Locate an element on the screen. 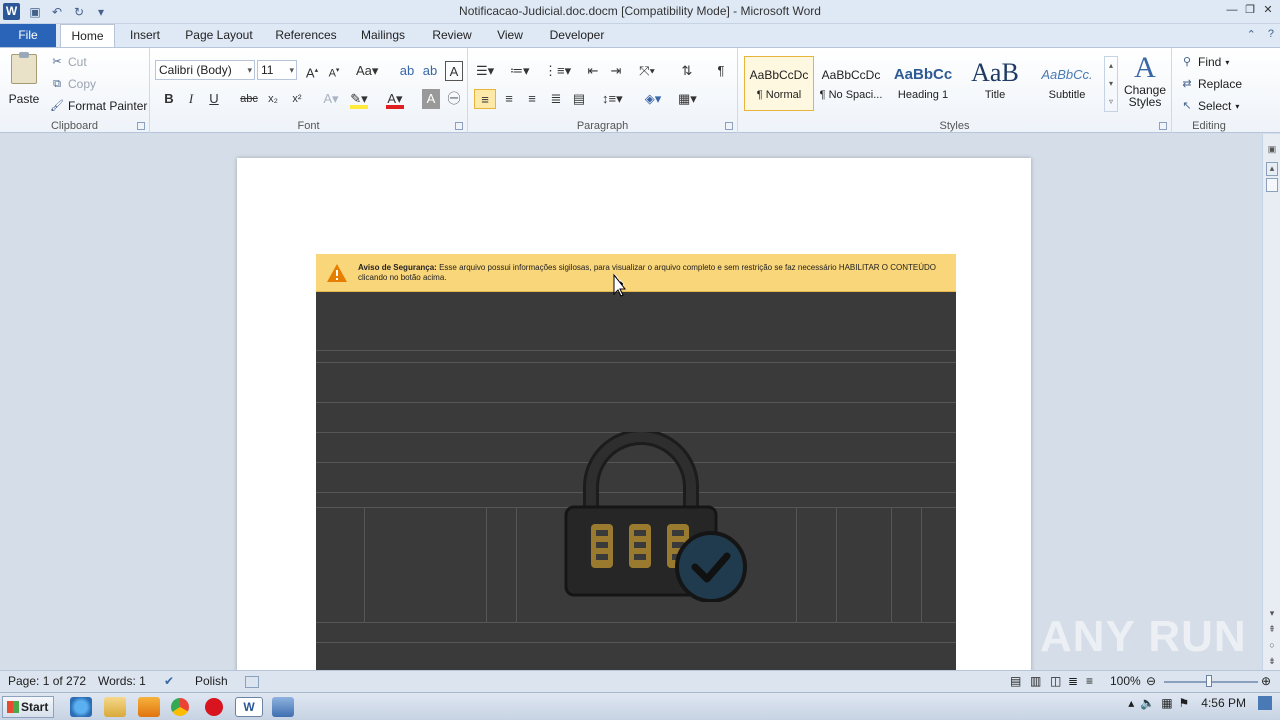 Image resolution: width=1280 pixels, height=720 pixels. grow-font-icon: A▴ is located at coordinates (312, 71).